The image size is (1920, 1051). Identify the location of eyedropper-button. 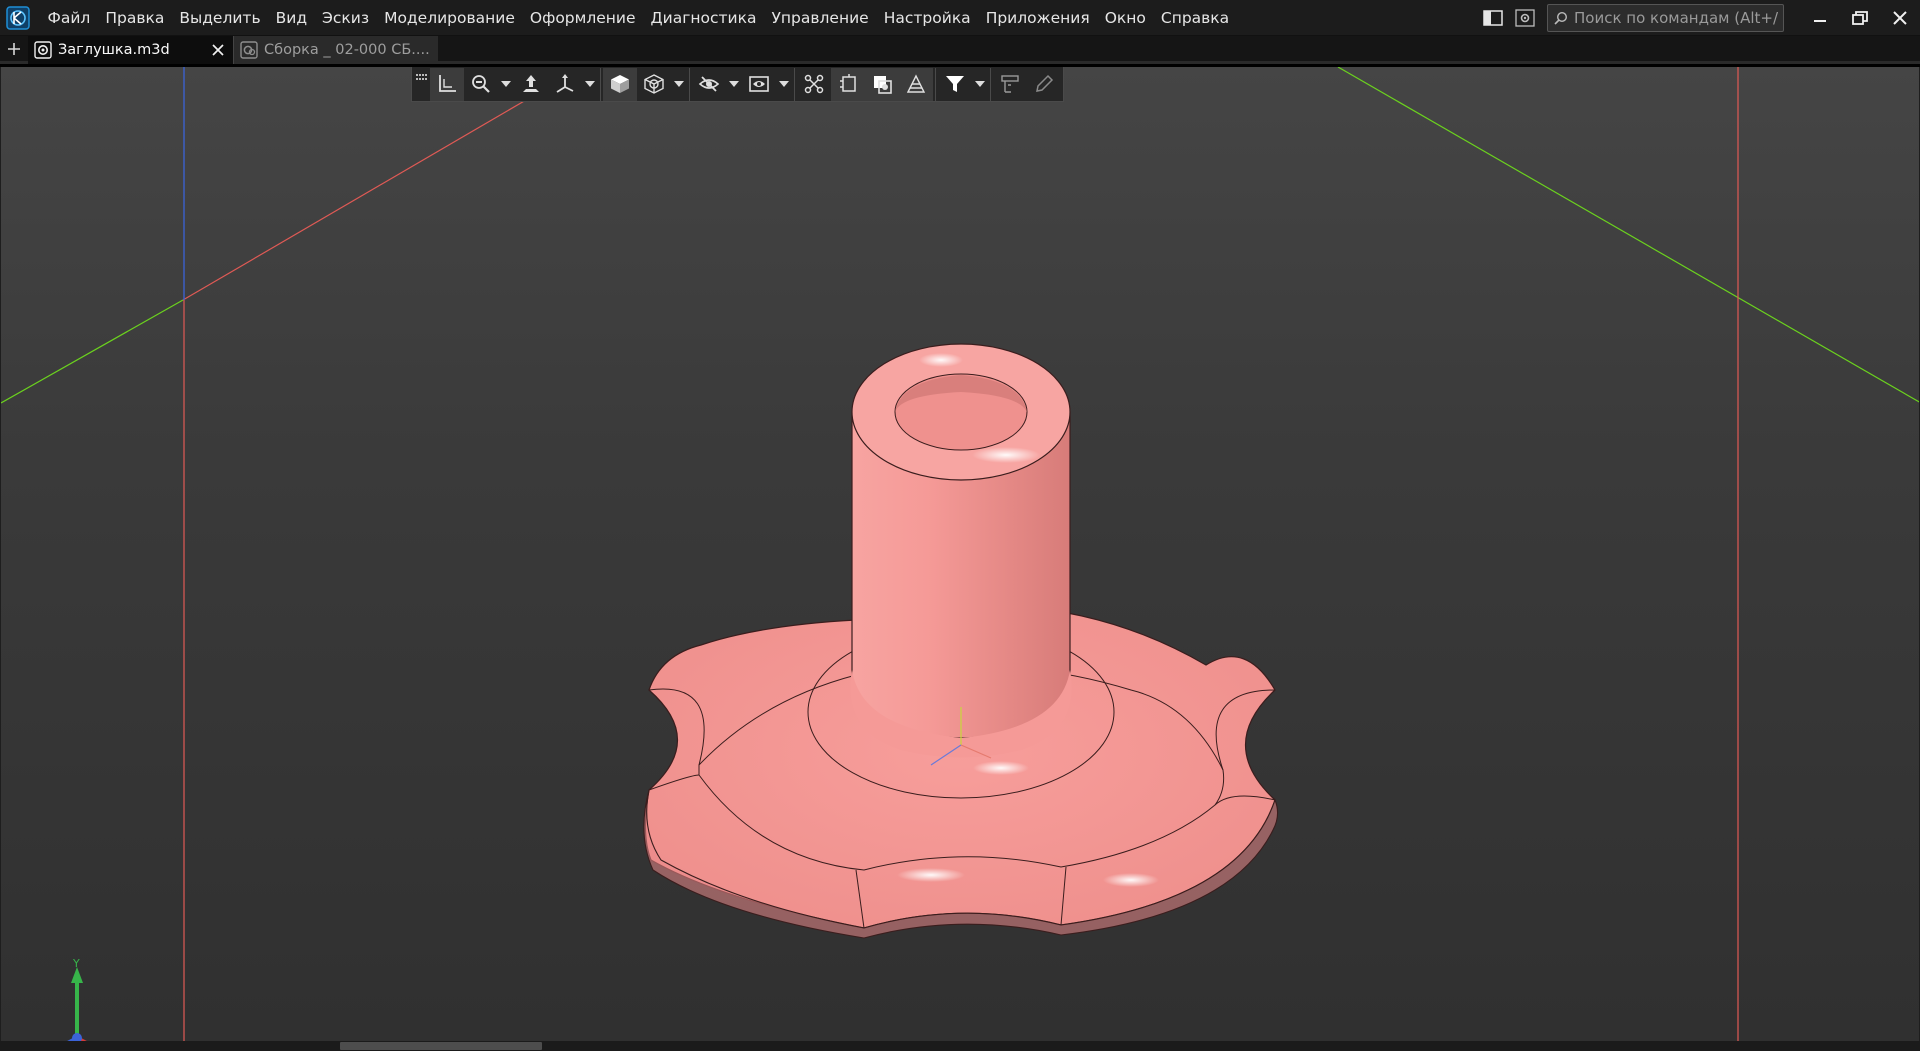
(1044, 84).